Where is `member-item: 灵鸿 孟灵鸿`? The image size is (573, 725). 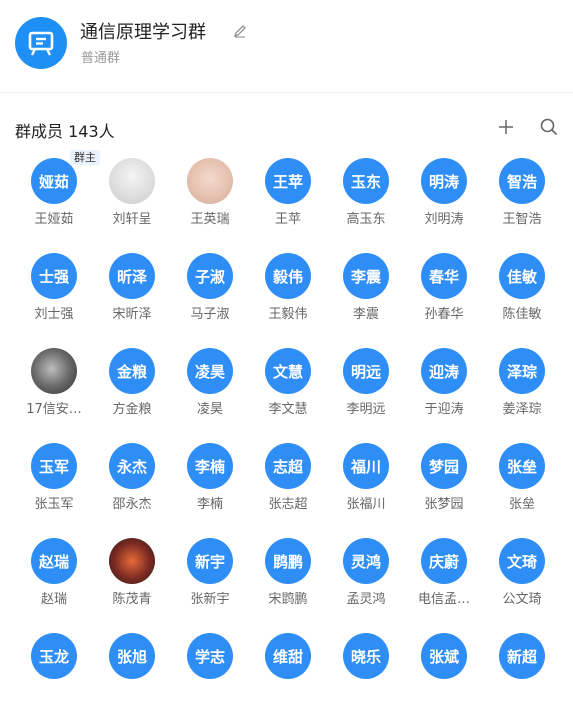
member-item: 灵鸿 孟灵鸿 is located at coordinates (366, 582).